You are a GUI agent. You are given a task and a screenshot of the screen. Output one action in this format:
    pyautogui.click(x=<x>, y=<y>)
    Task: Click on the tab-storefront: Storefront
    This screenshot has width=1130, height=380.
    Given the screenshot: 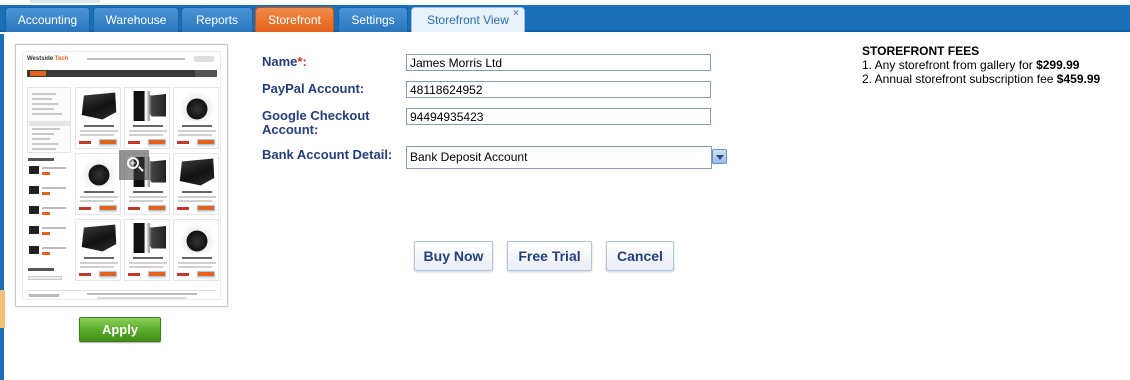 What is the action you would take?
    pyautogui.click(x=294, y=19)
    